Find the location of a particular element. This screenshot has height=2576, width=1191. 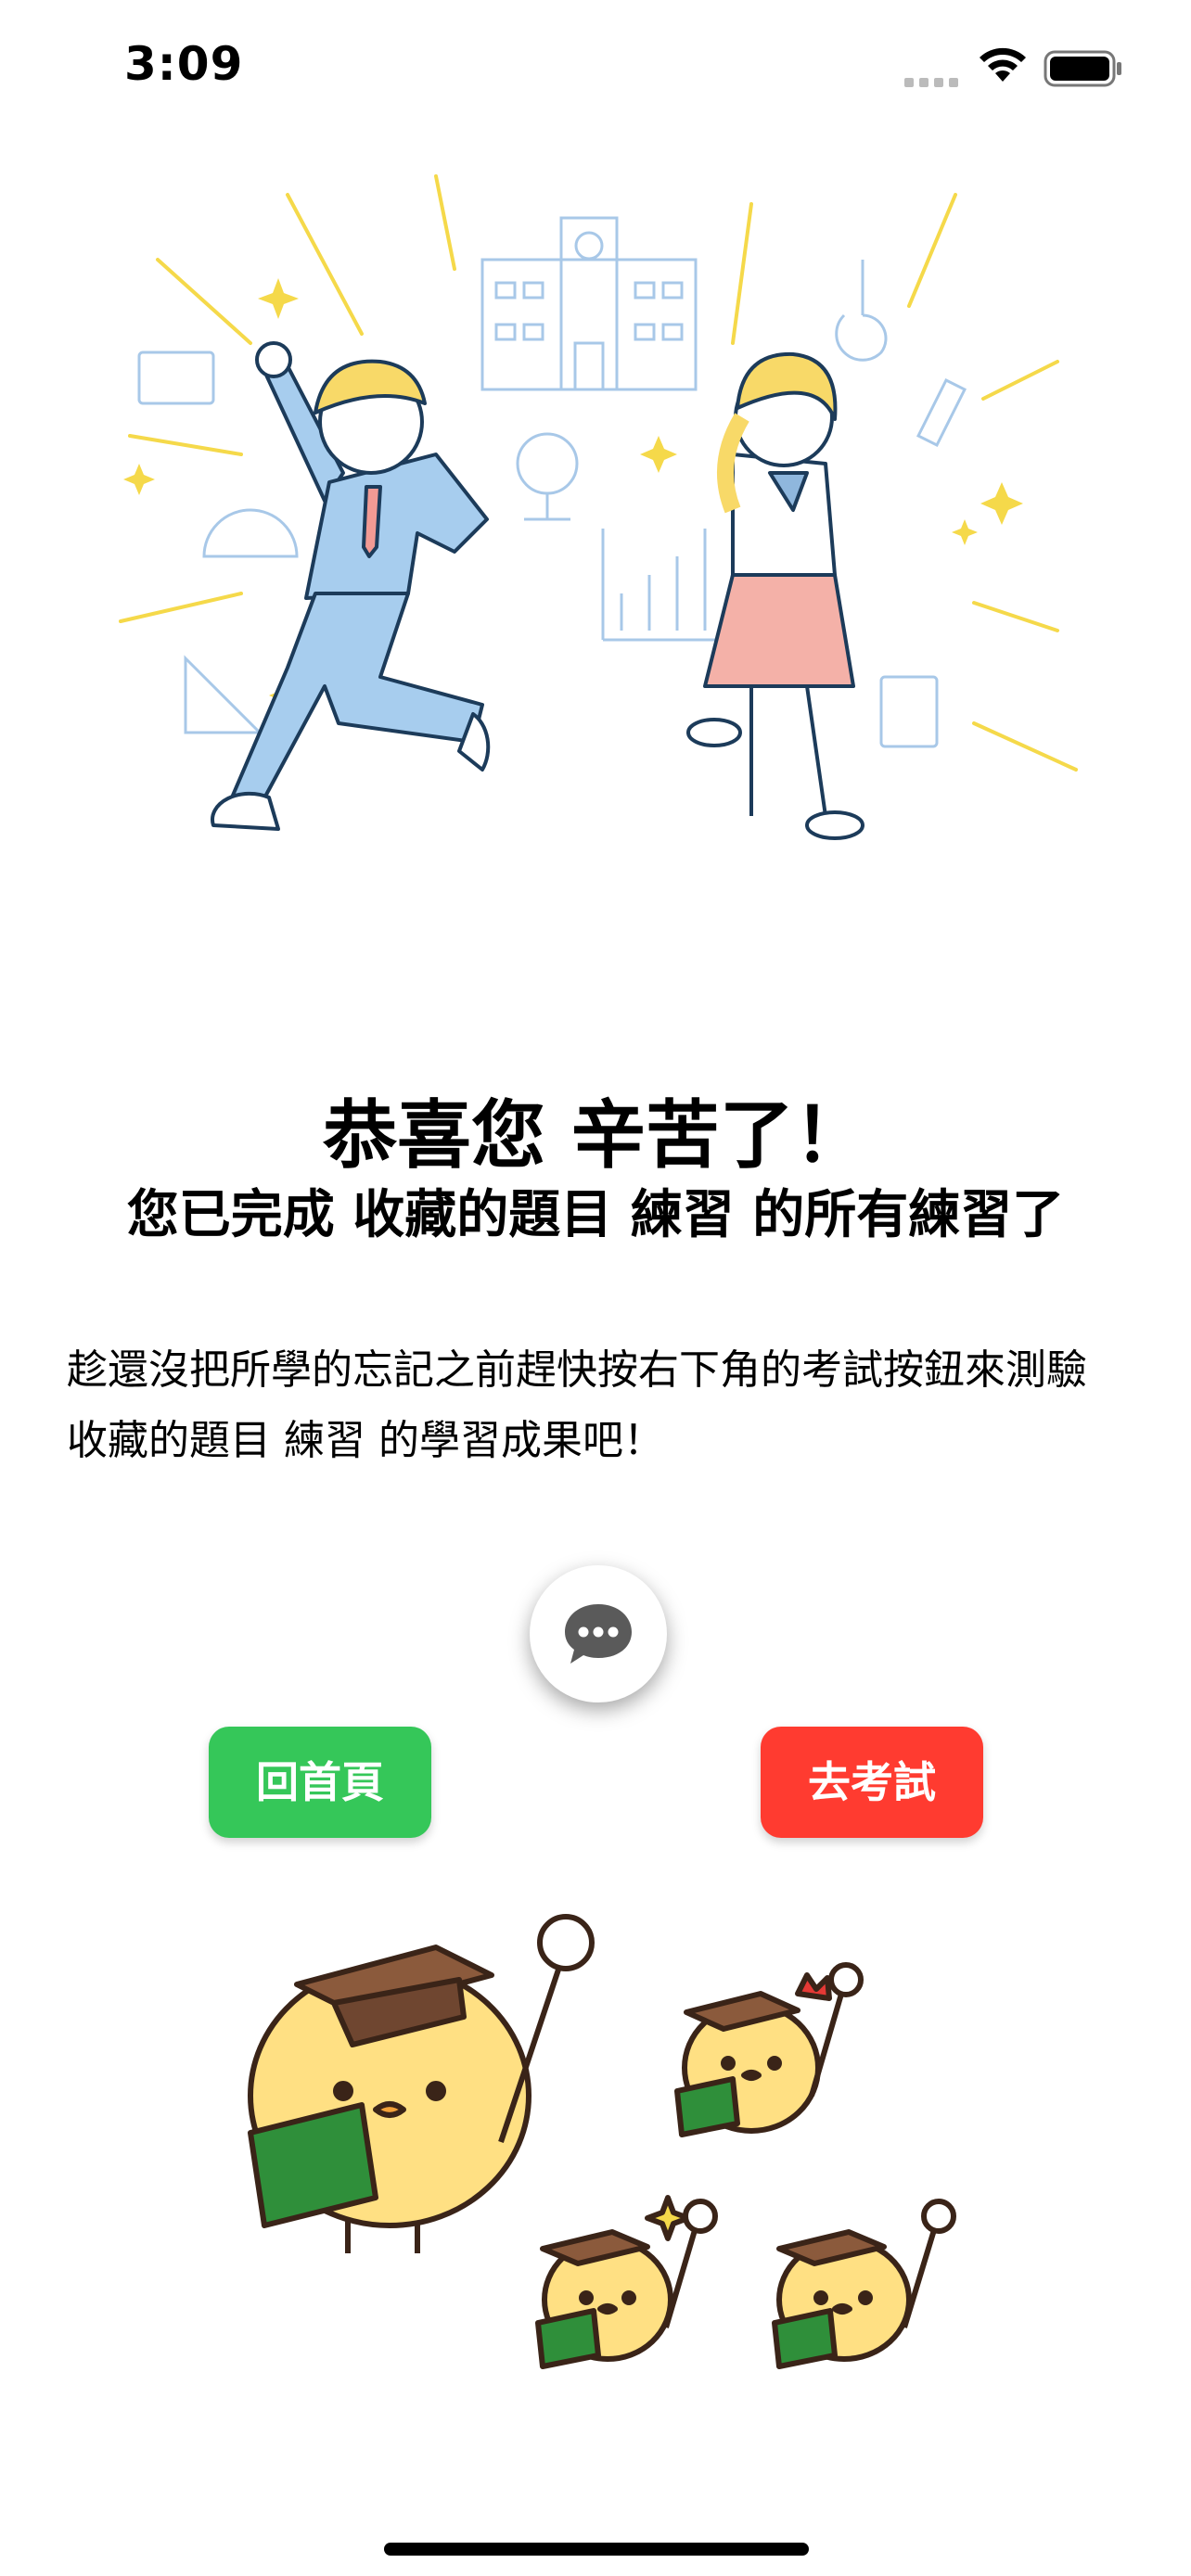

home-indicator is located at coordinates (597, 2549).